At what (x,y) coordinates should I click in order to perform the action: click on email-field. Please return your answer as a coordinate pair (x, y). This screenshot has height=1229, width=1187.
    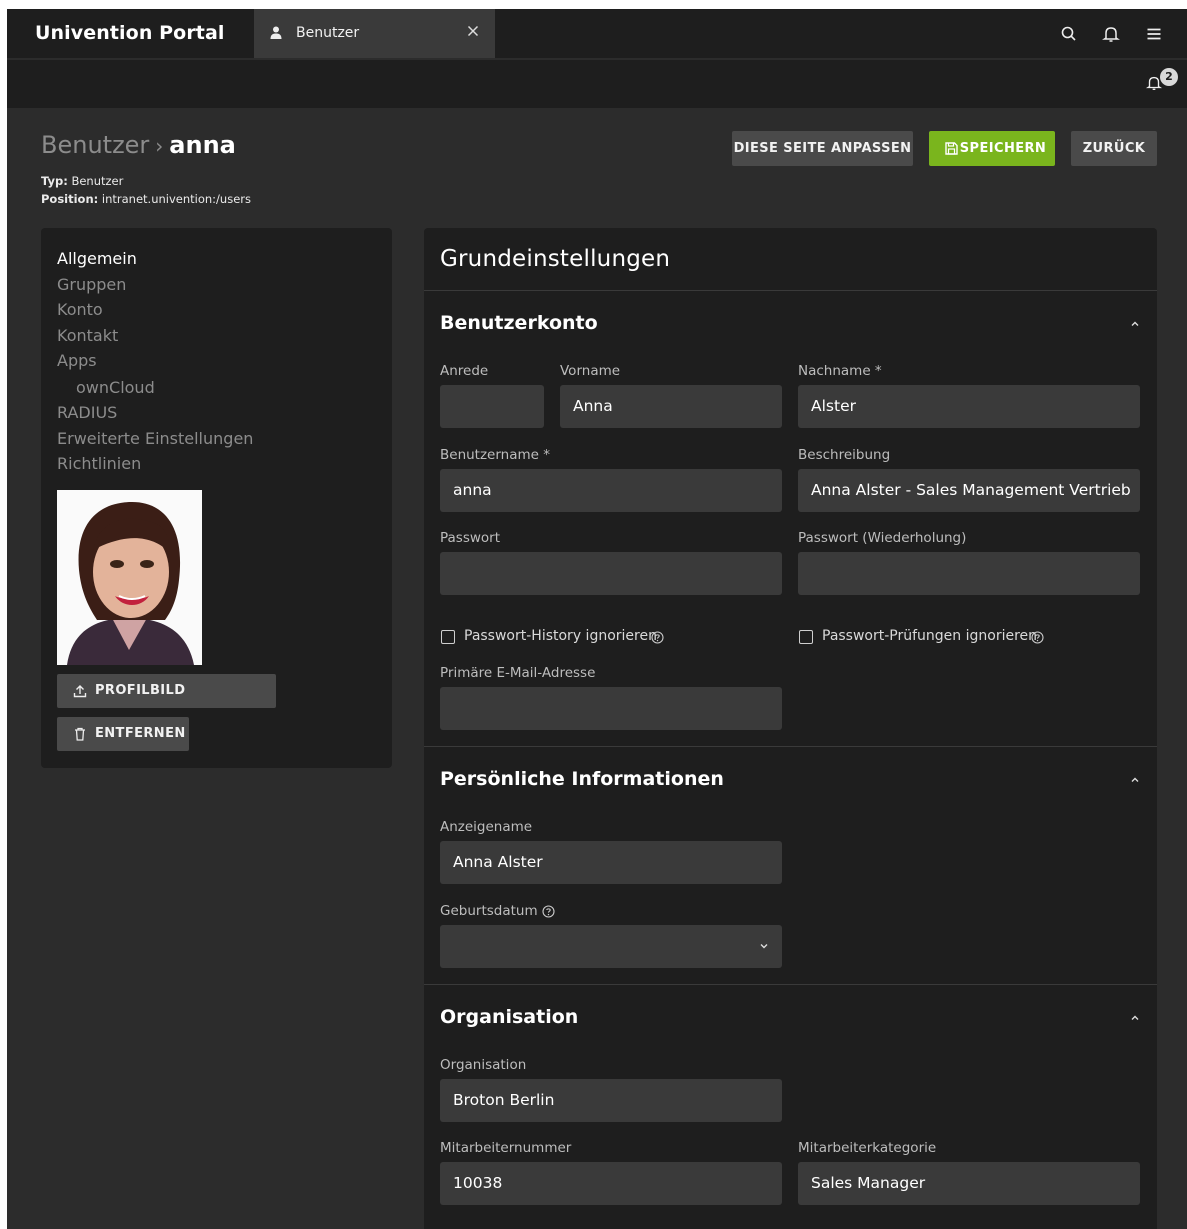
    Looking at the image, I should click on (611, 708).